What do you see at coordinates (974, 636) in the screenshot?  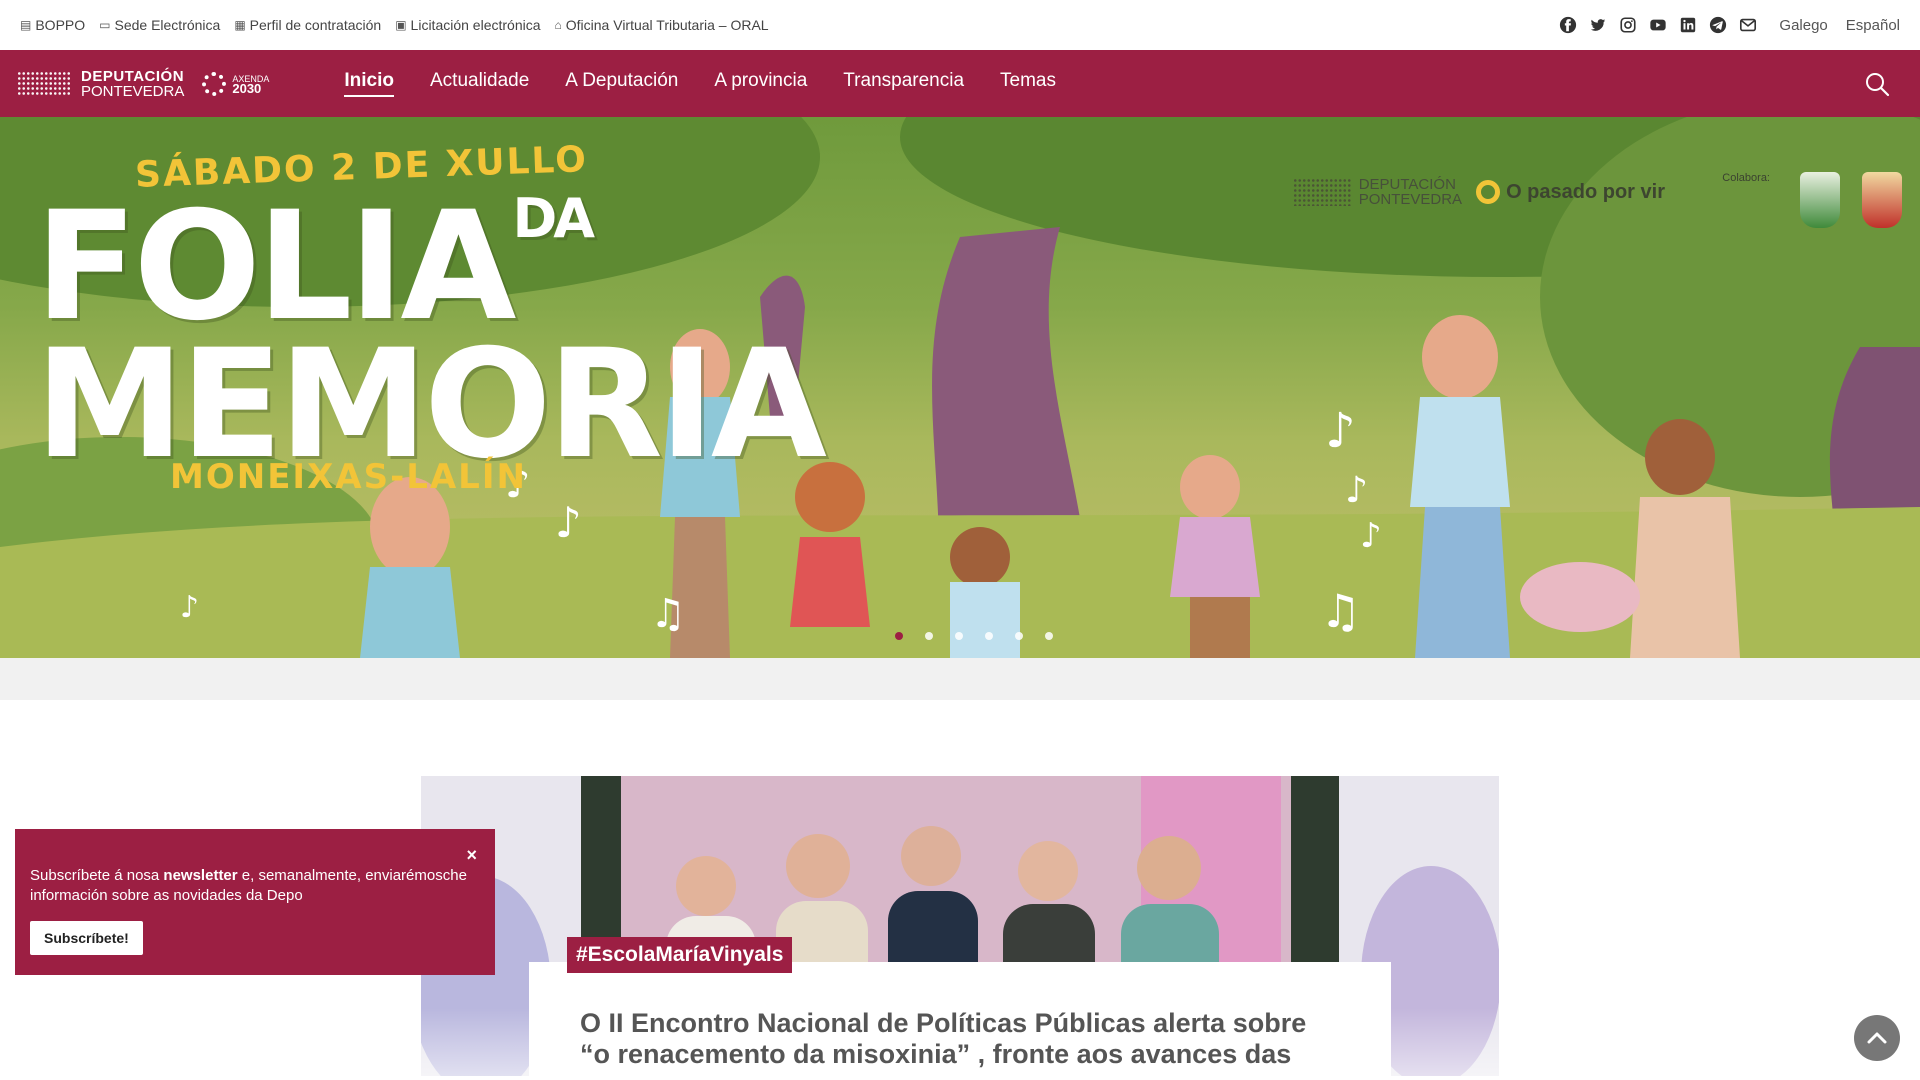 I see `carousel-indicators` at bounding box center [974, 636].